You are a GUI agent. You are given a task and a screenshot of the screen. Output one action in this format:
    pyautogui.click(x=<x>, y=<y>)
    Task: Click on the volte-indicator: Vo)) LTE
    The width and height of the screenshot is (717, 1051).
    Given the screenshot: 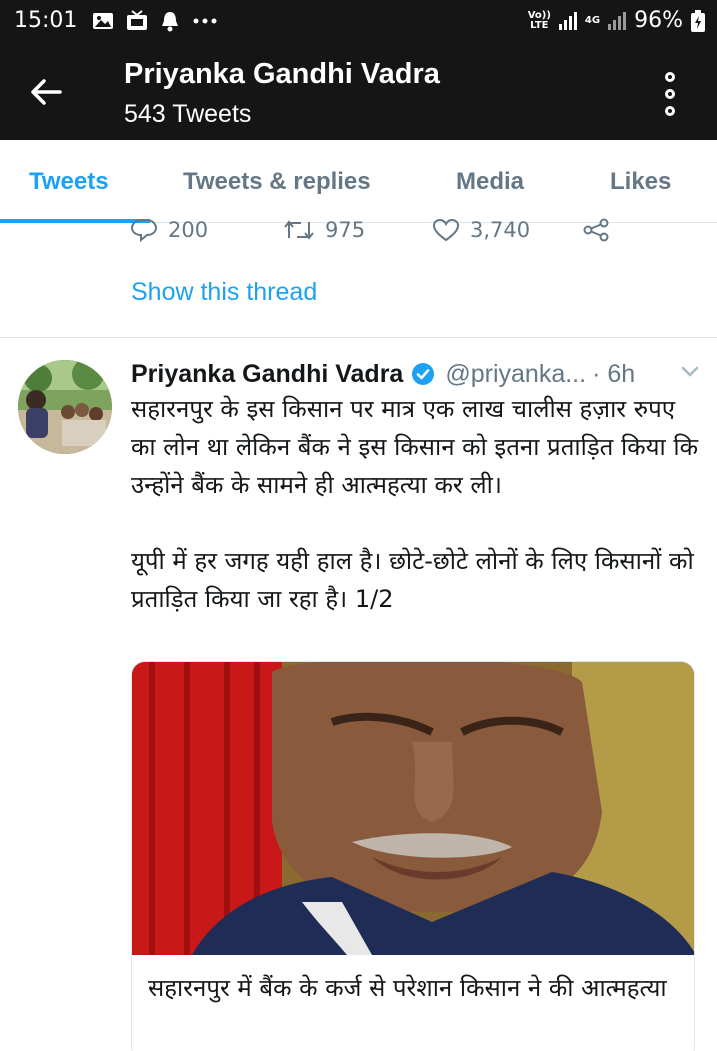 What is the action you would take?
    pyautogui.click(x=539, y=20)
    